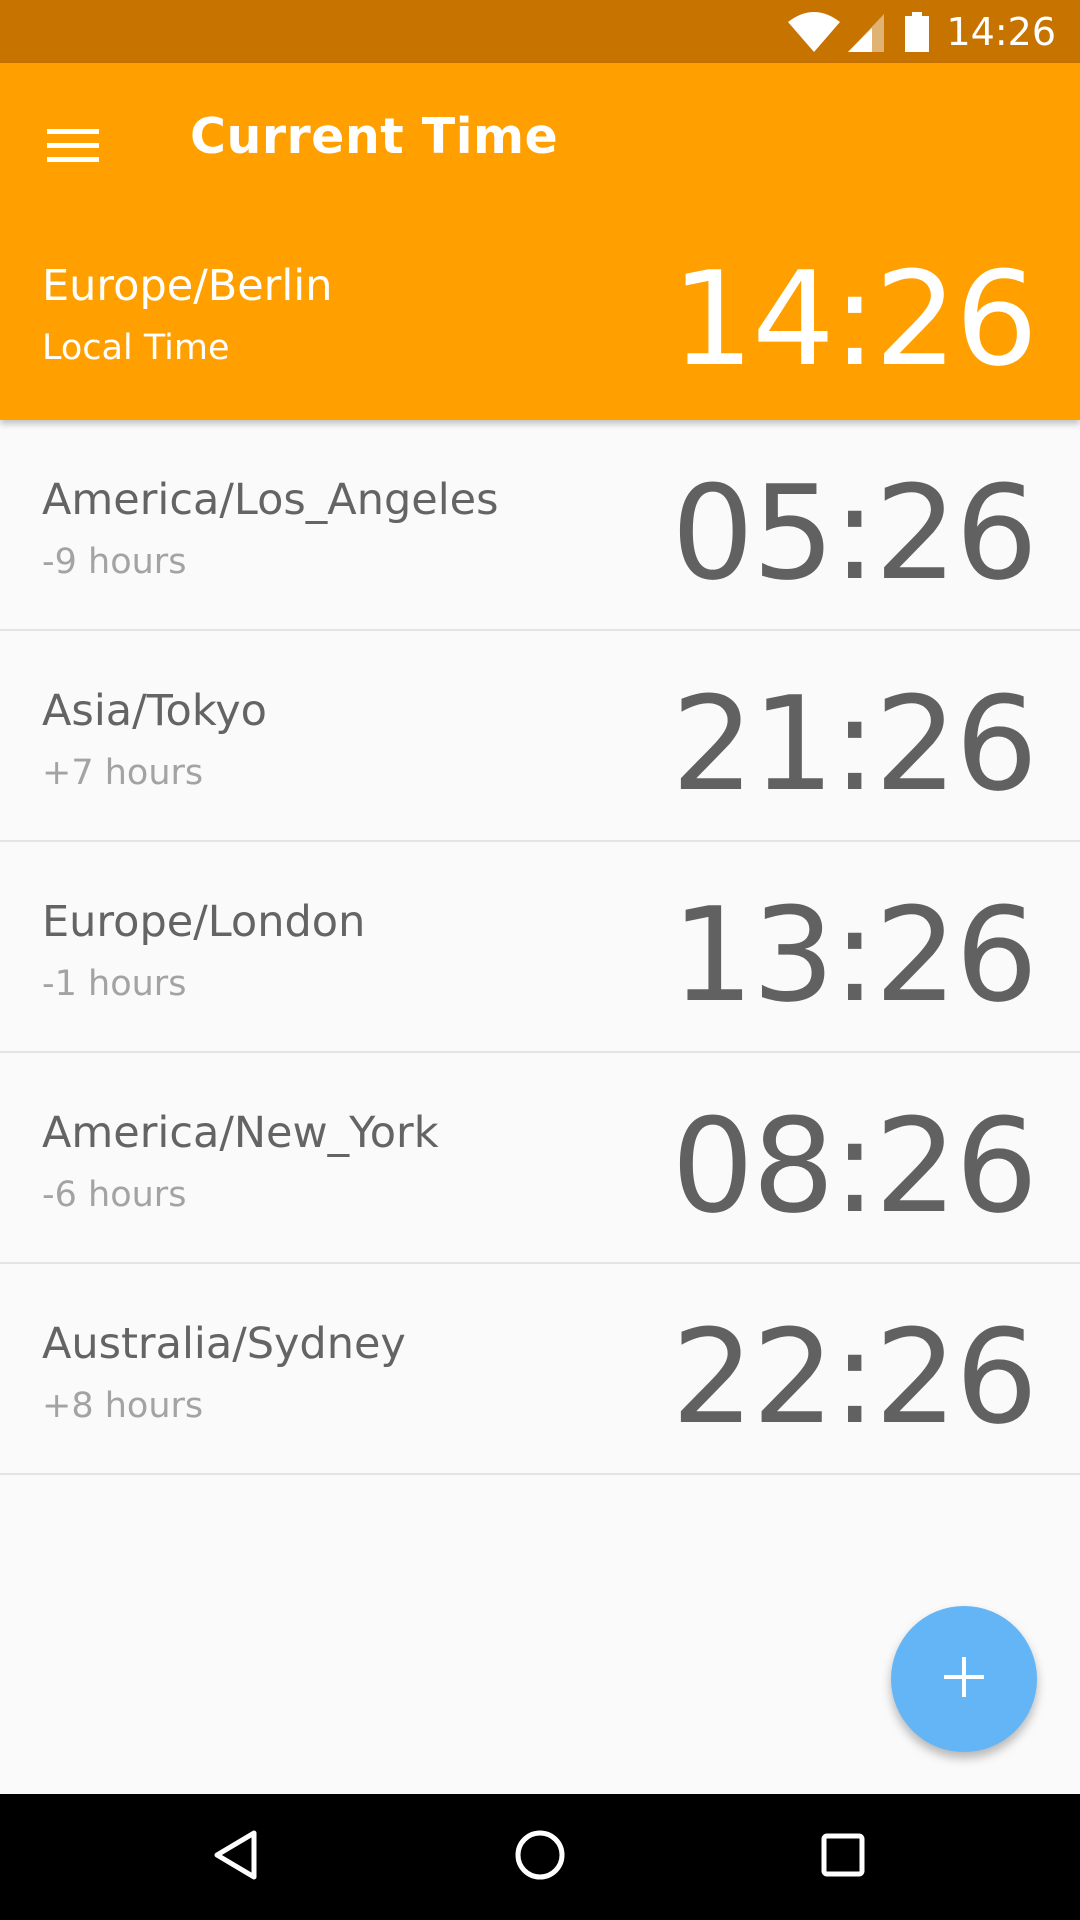 The height and width of the screenshot is (1920, 1080). What do you see at coordinates (854, 955) in the screenshot?
I see `zone-time: 13:26` at bounding box center [854, 955].